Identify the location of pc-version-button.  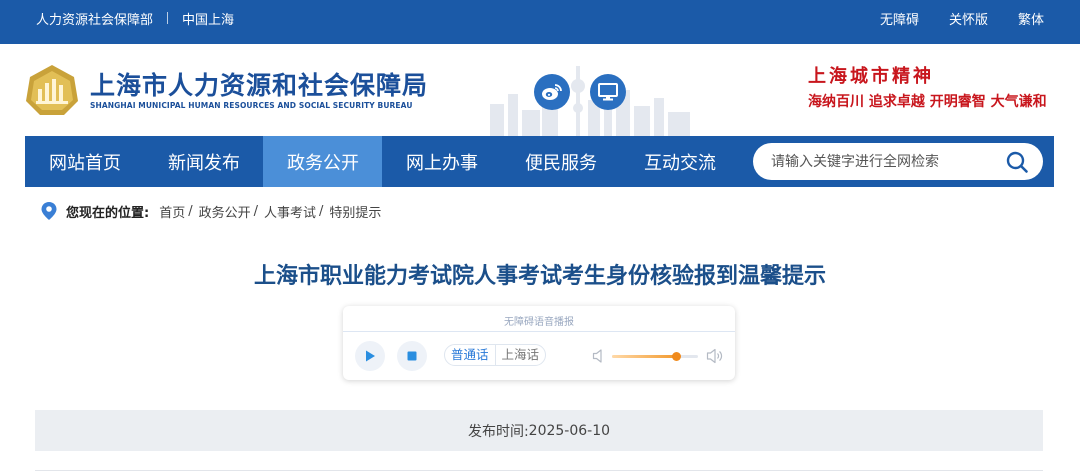
(608, 92).